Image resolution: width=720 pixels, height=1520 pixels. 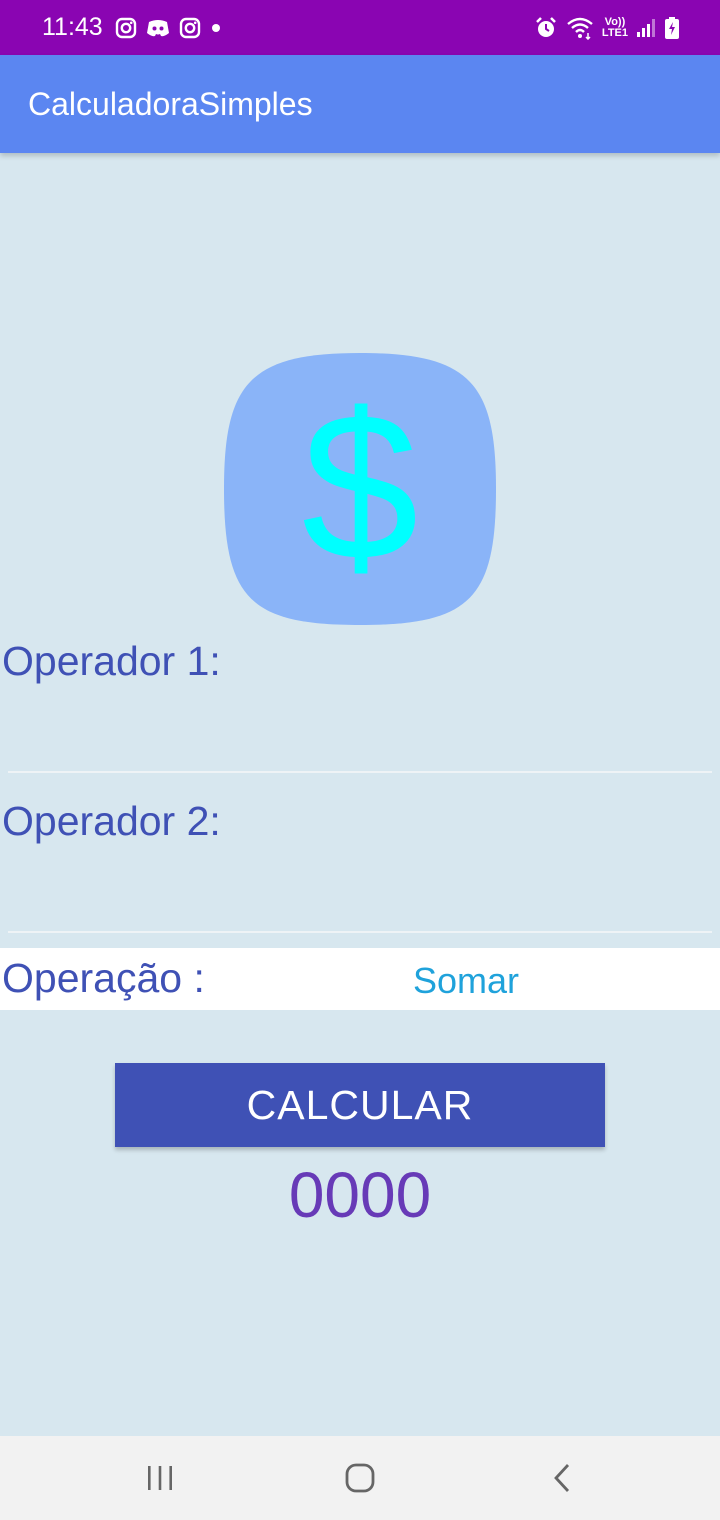 I want to click on status-system-icons: Vo)) LTE1, so click(x=607, y=28).